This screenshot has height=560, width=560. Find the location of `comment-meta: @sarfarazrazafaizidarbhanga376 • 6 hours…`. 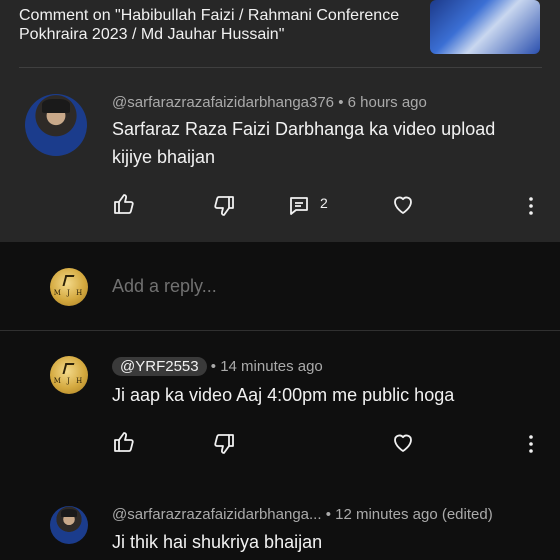

comment-meta: @sarfarazrazafaizidarbhanga376 • 6 hours… is located at coordinates (269, 102).